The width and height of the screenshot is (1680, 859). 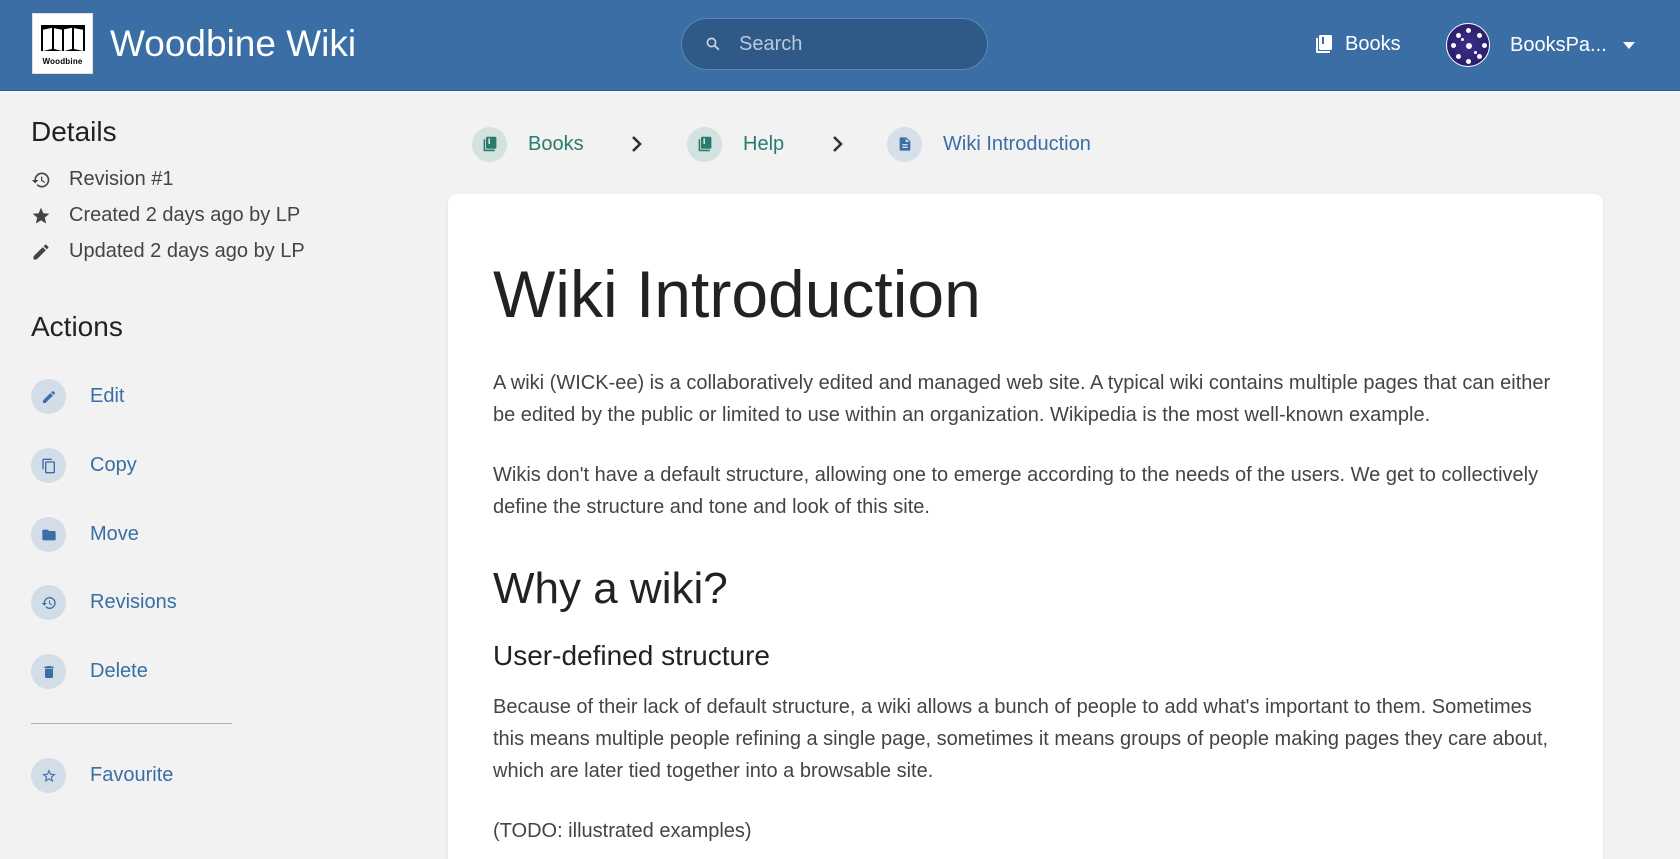 I want to click on nav-books-label: Books, so click(x=1373, y=43).